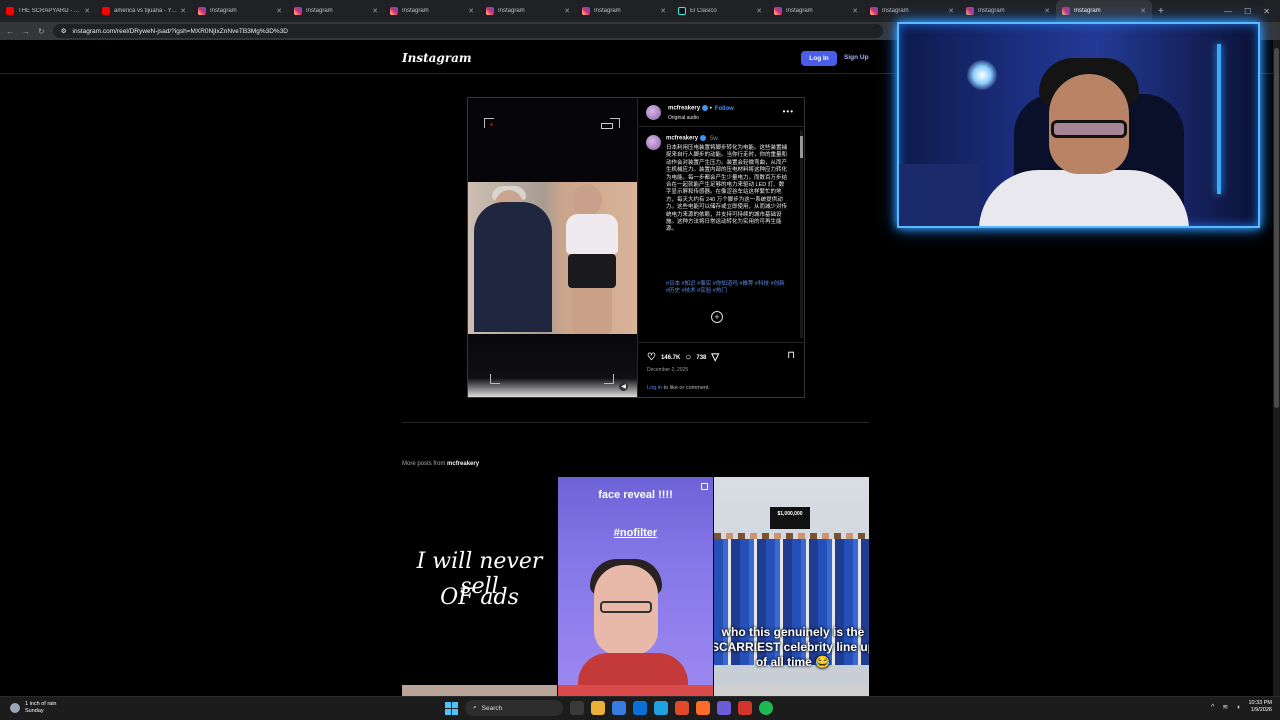  Describe the element at coordinates (661, 708) in the screenshot. I see `edge-icon` at that location.